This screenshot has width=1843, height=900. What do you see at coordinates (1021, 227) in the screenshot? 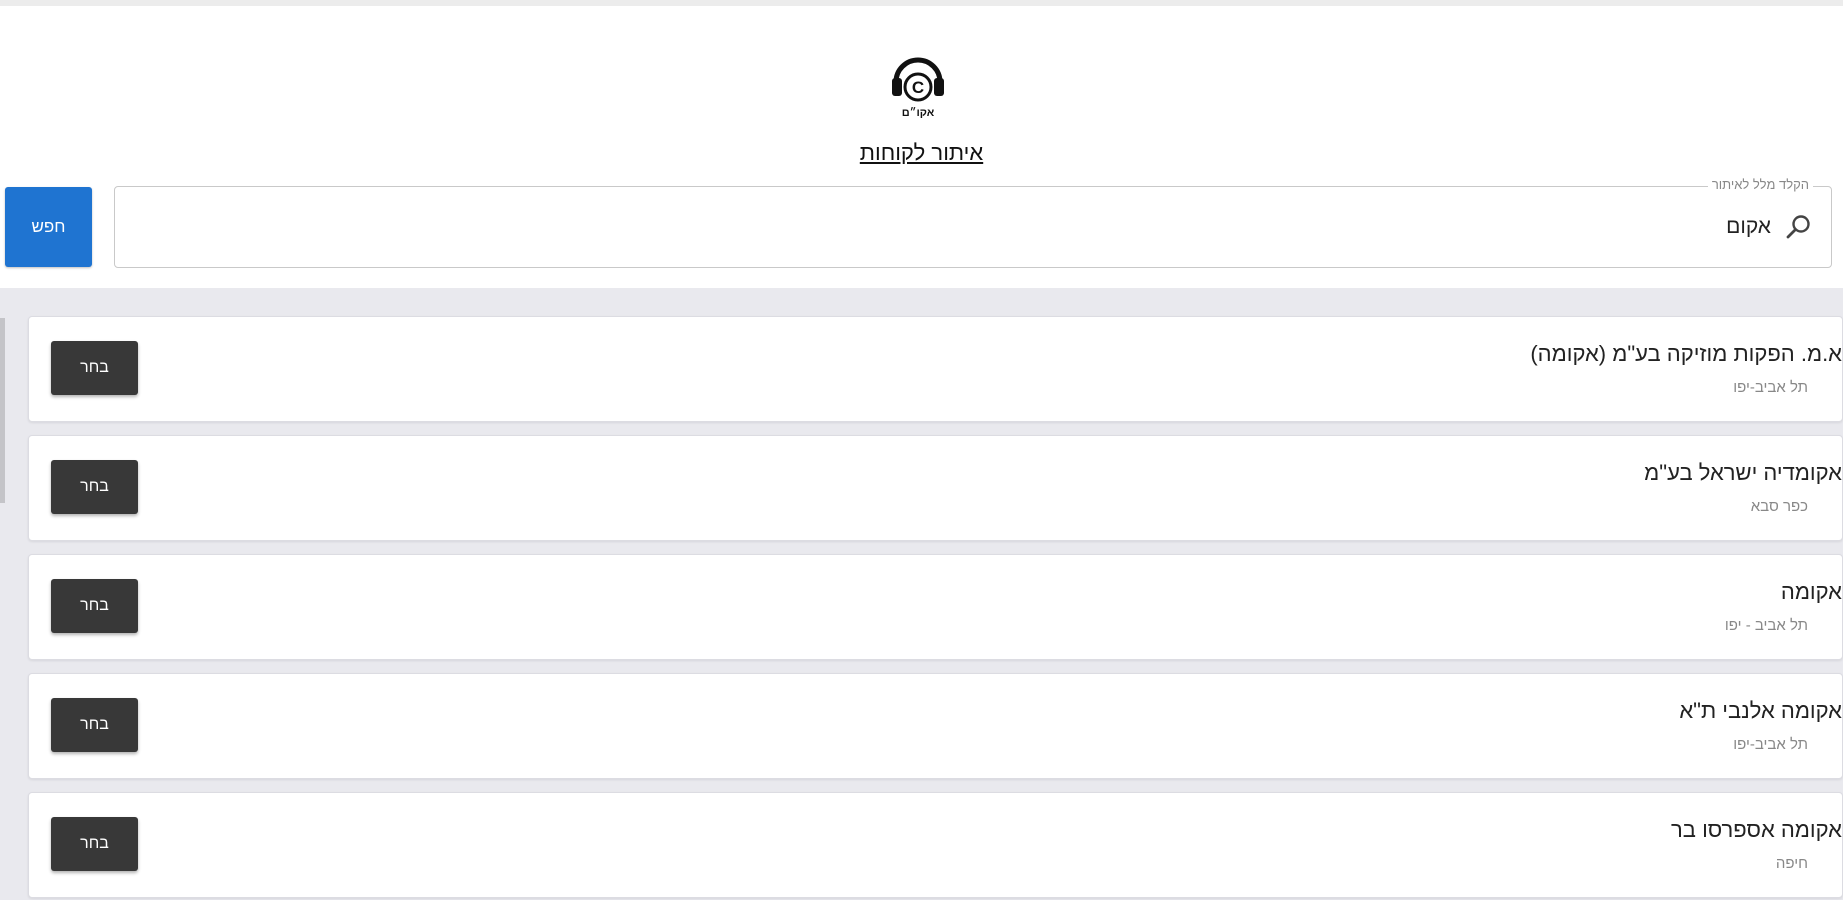
I see `search-input` at bounding box center [1021, 227].